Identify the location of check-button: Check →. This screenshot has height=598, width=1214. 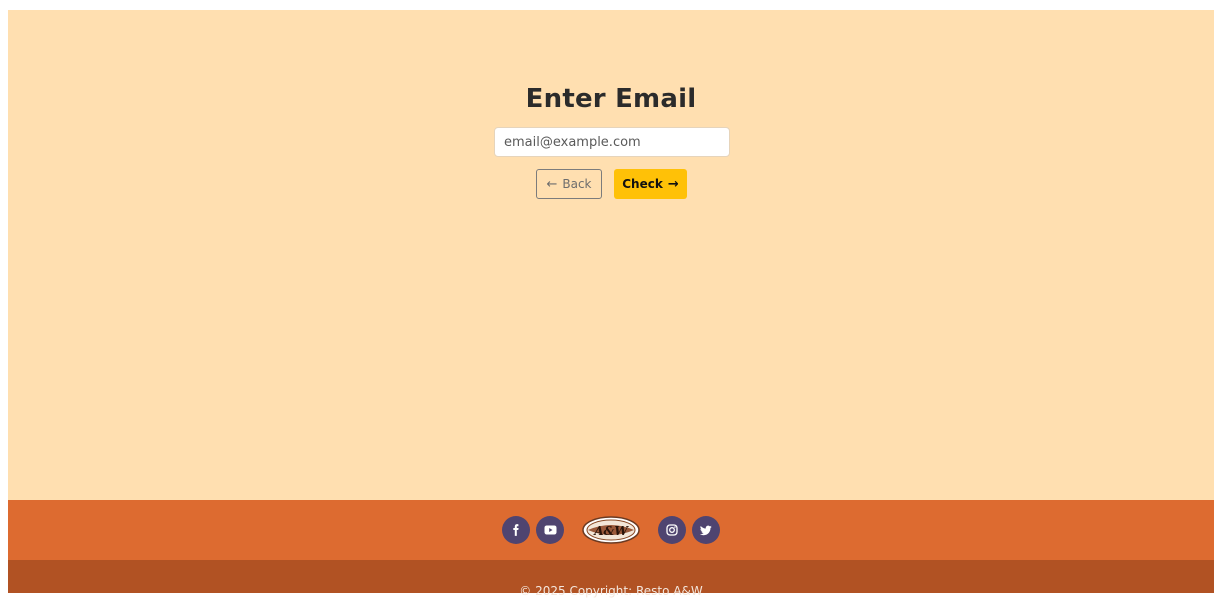
(650, 184).